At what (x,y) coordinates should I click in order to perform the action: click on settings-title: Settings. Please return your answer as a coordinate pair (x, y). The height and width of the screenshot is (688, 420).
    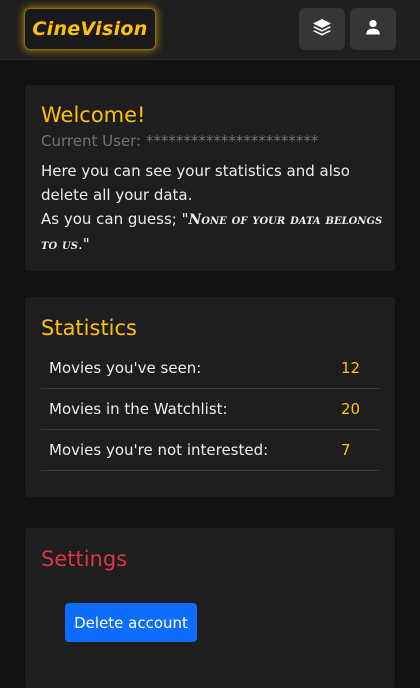
    Looking at the image, I should click on (84, 559).